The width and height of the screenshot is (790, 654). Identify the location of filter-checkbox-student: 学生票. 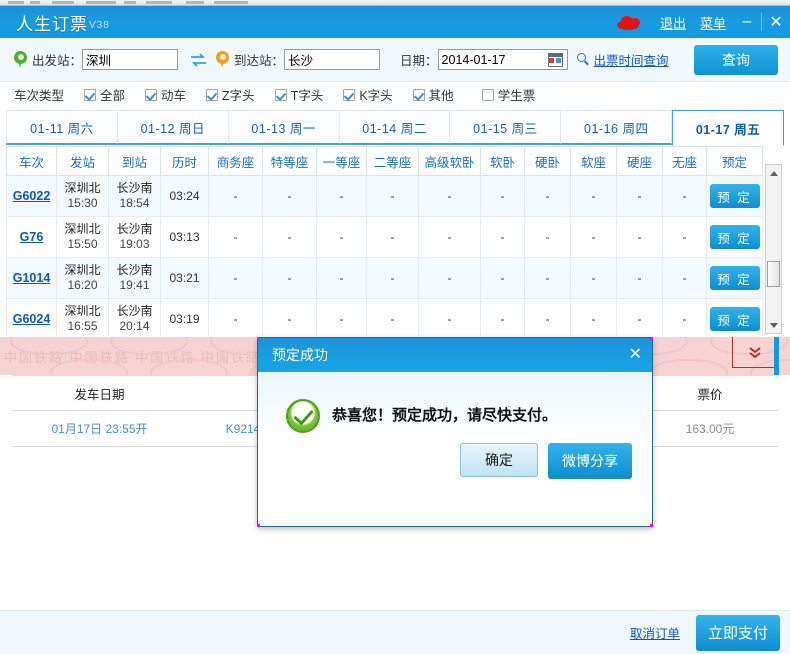
(507, 94).